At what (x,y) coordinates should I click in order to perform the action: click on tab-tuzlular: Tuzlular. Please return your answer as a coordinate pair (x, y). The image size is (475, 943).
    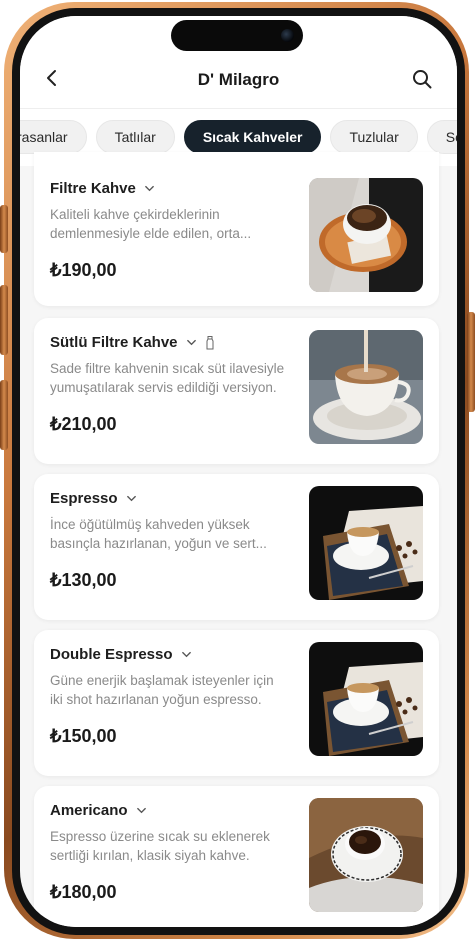
    Looking at the image, I should click on (374, 137).